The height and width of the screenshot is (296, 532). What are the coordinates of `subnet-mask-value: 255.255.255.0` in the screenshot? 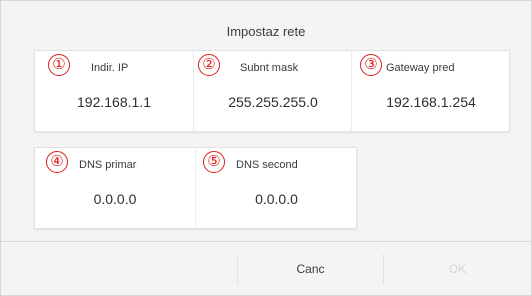 It's located at (273, 102).